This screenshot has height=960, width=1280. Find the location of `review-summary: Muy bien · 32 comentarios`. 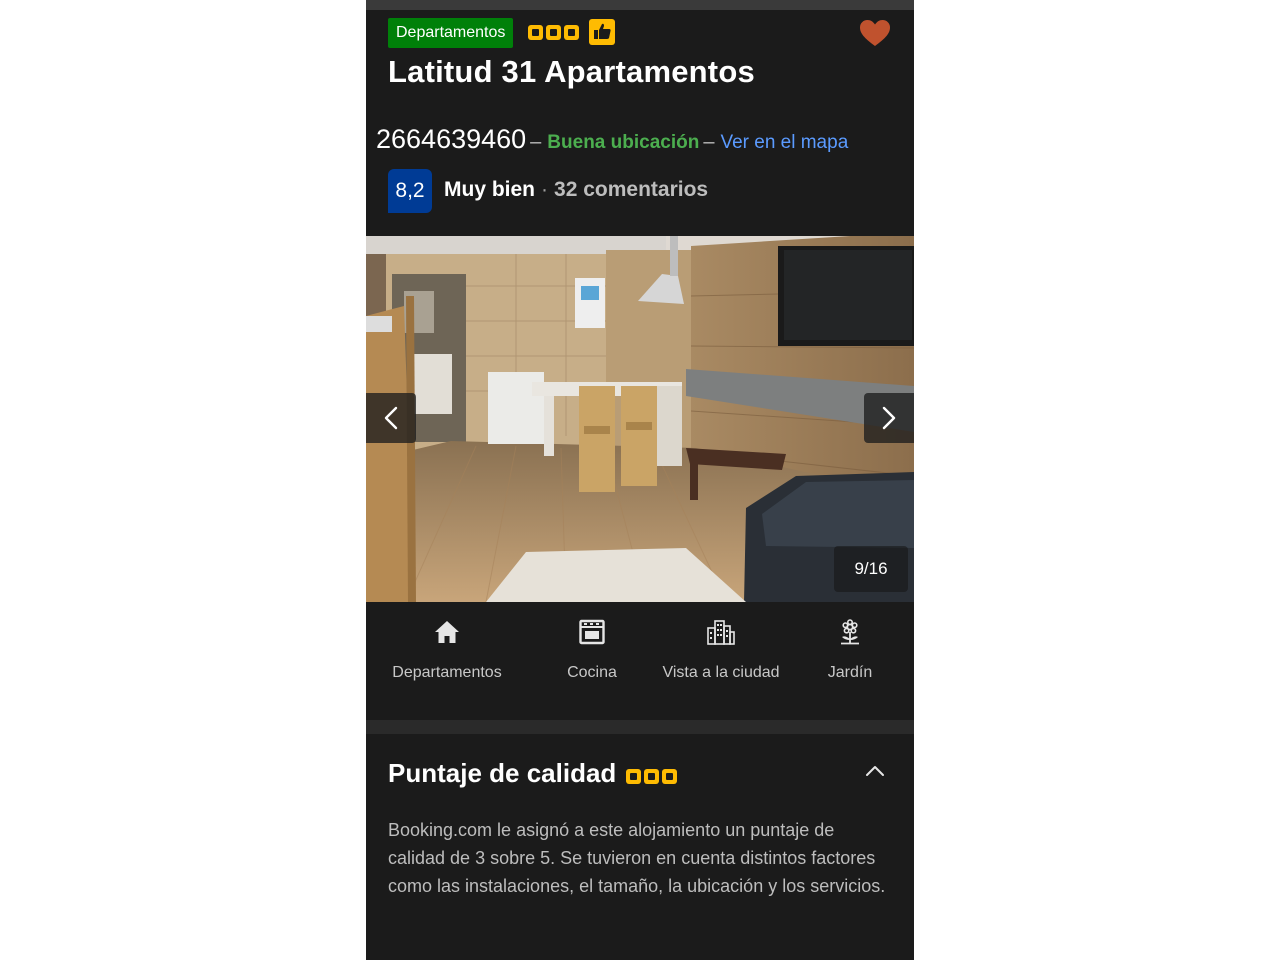

review-summary: Muy bien · 32 comentarios is located at coordinates (576, 190).